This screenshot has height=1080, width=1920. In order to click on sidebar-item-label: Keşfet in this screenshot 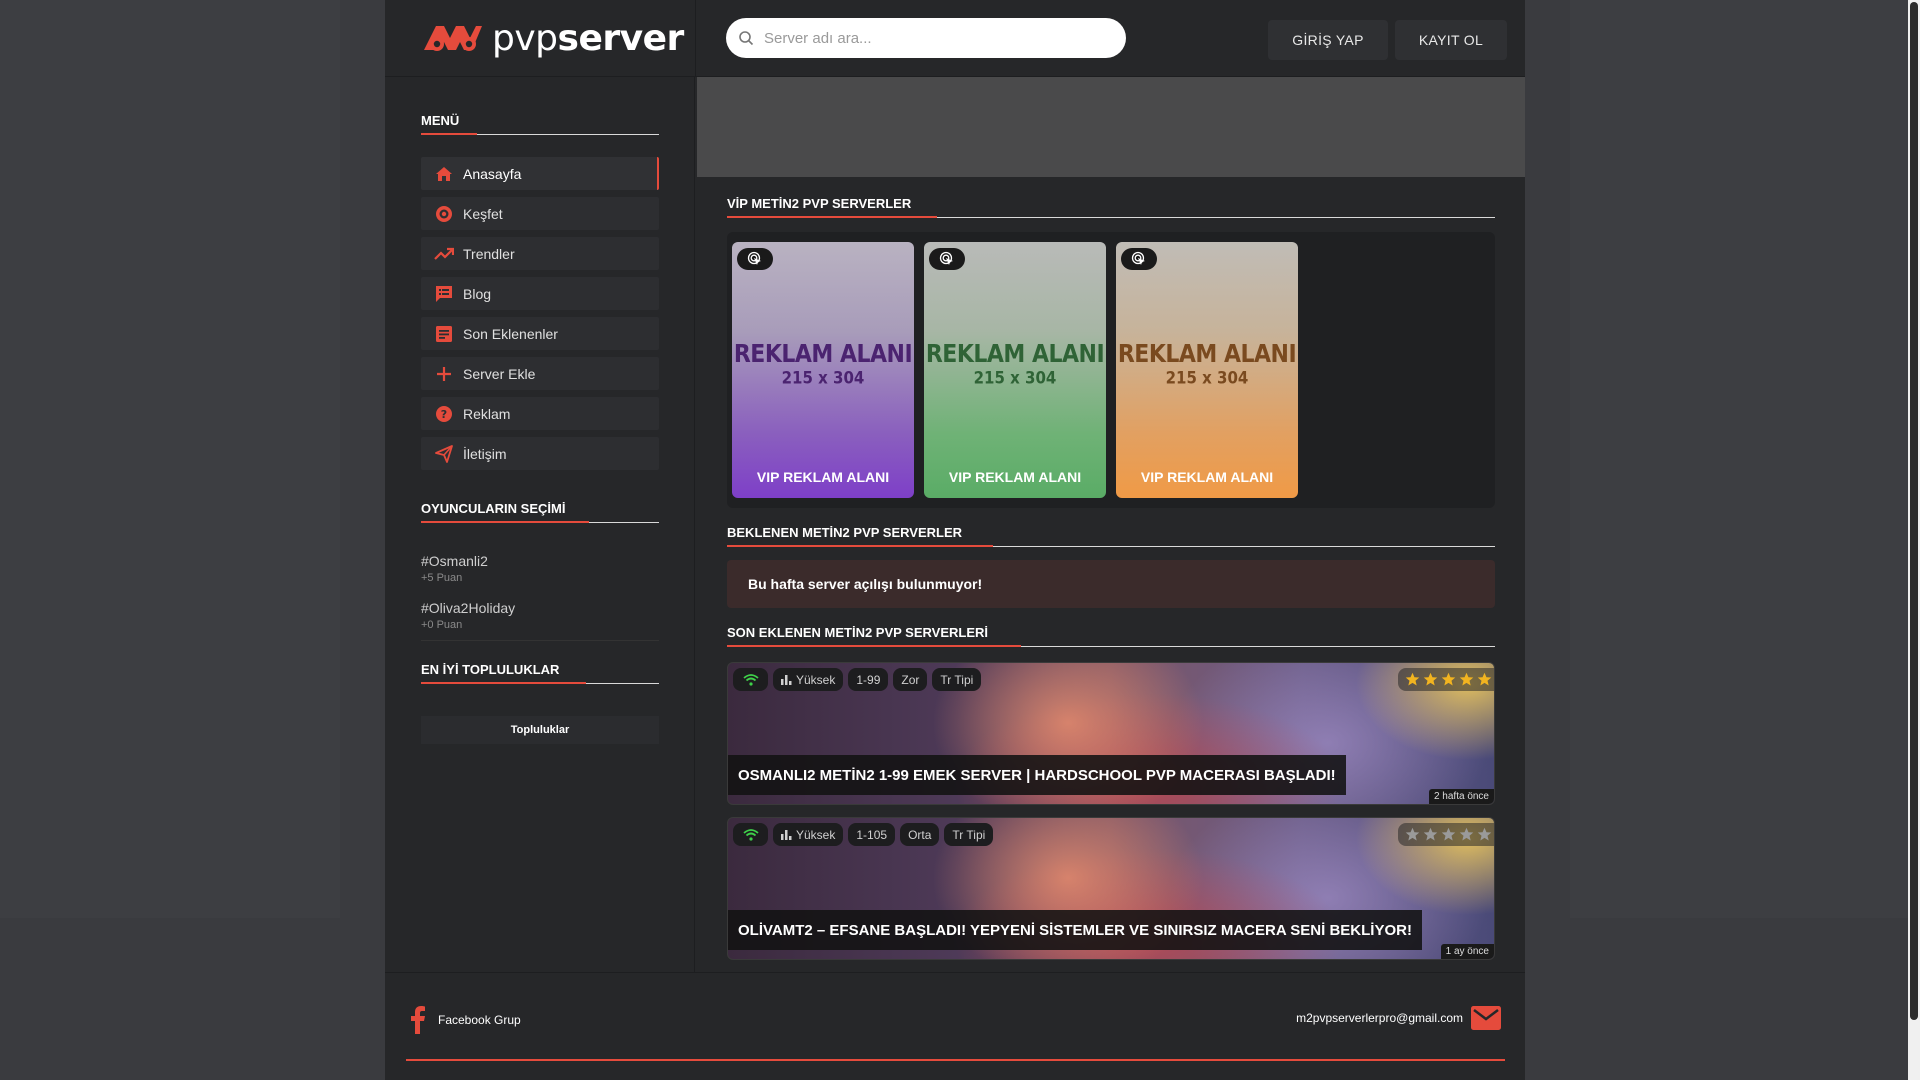, I will do `click(483, 213)`.